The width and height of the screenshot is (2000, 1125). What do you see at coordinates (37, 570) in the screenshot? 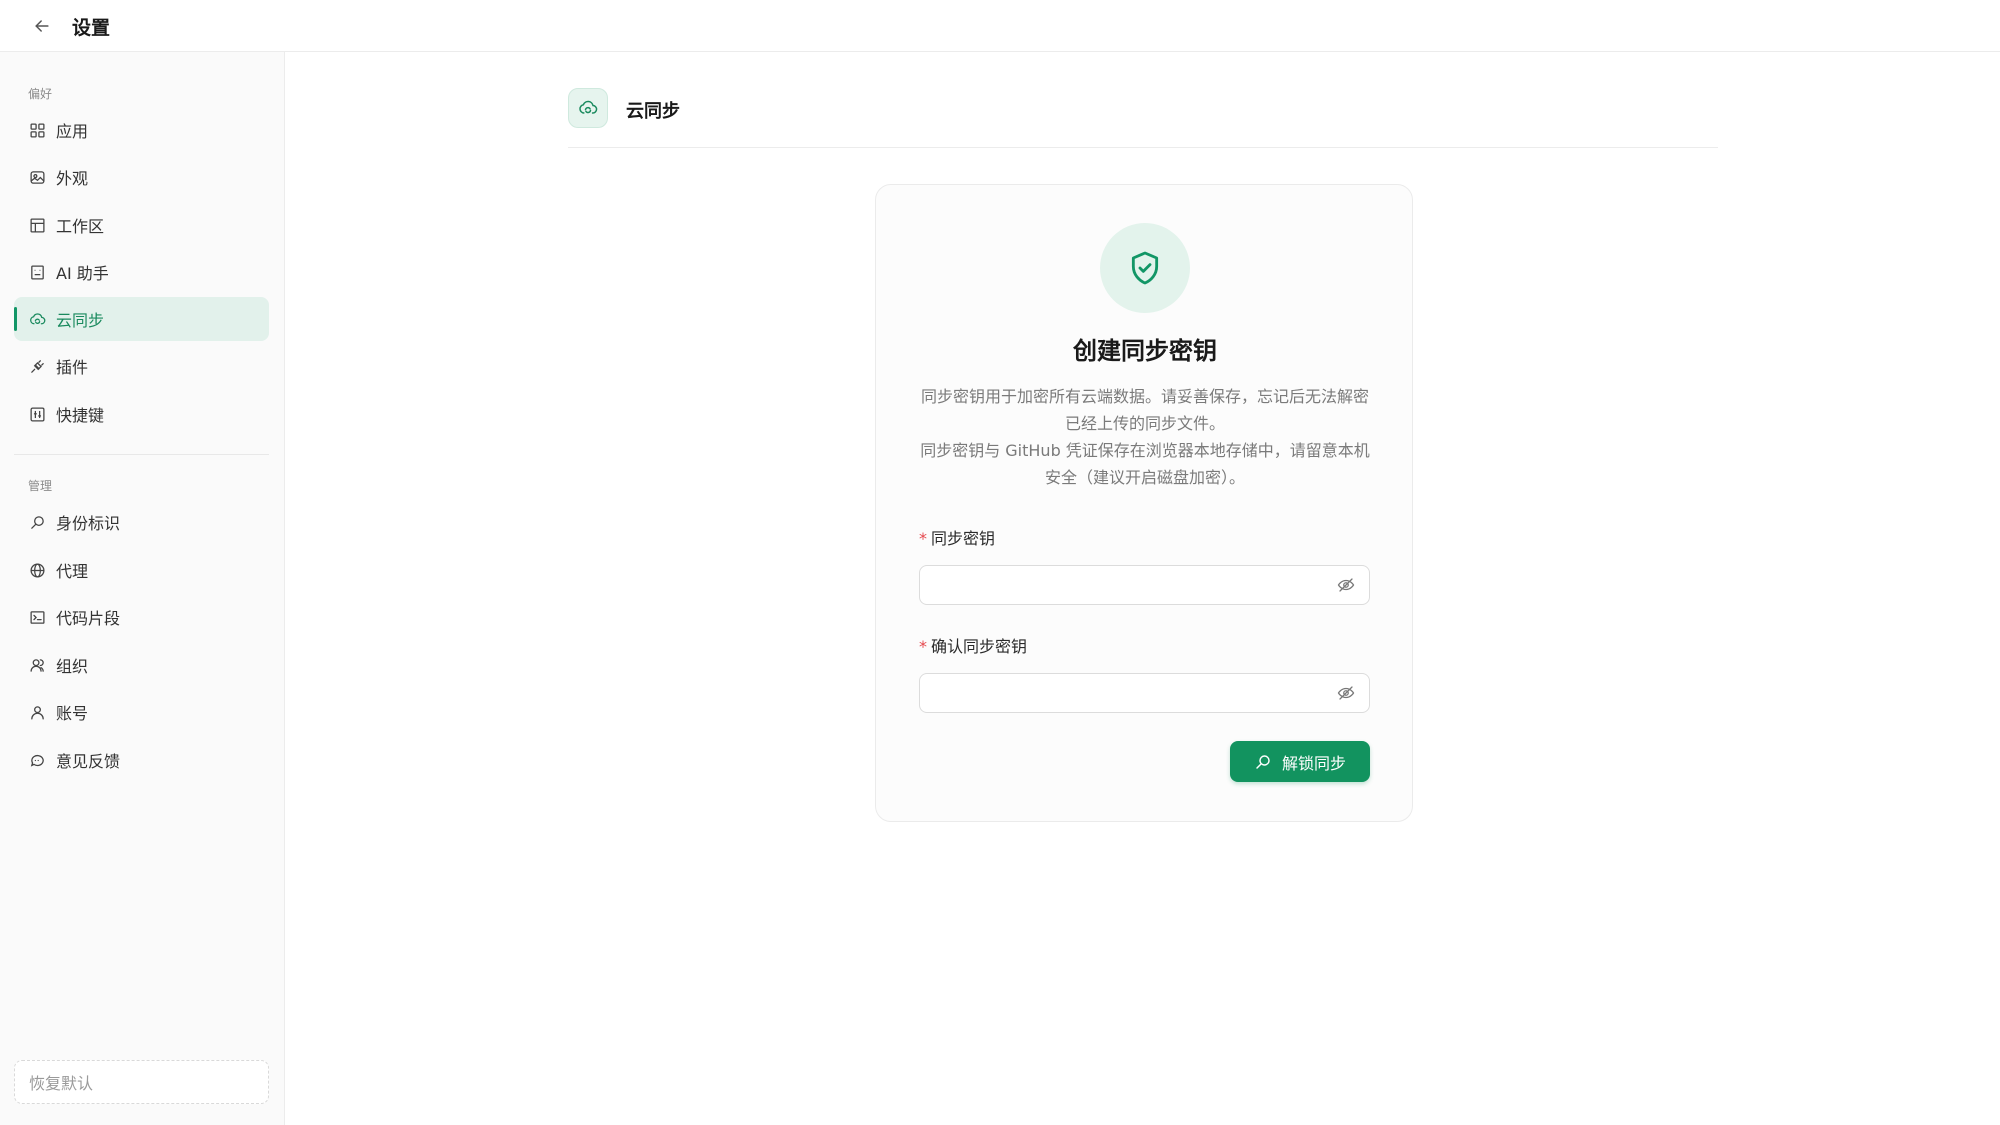
I see `globe-icon` at bounding box center [37, 570].